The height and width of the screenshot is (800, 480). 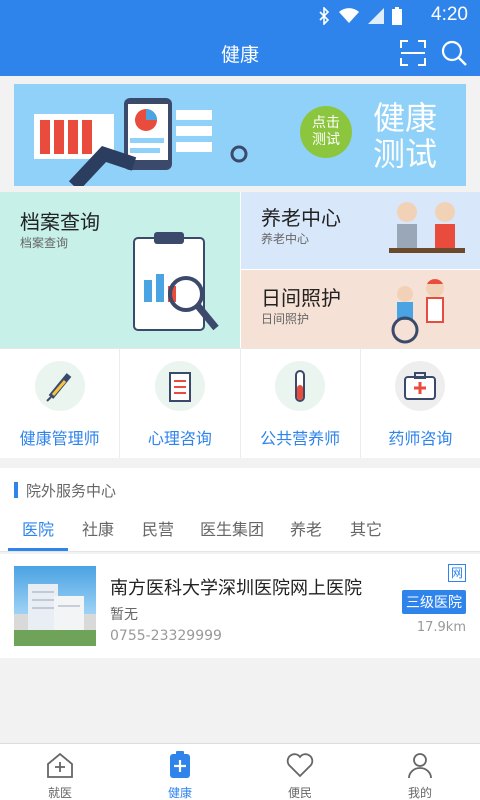 What do you see at coordinates (420, 438) in the screenshot?
I see `service-label: 药师咨询` at bounding box center [420, 438].